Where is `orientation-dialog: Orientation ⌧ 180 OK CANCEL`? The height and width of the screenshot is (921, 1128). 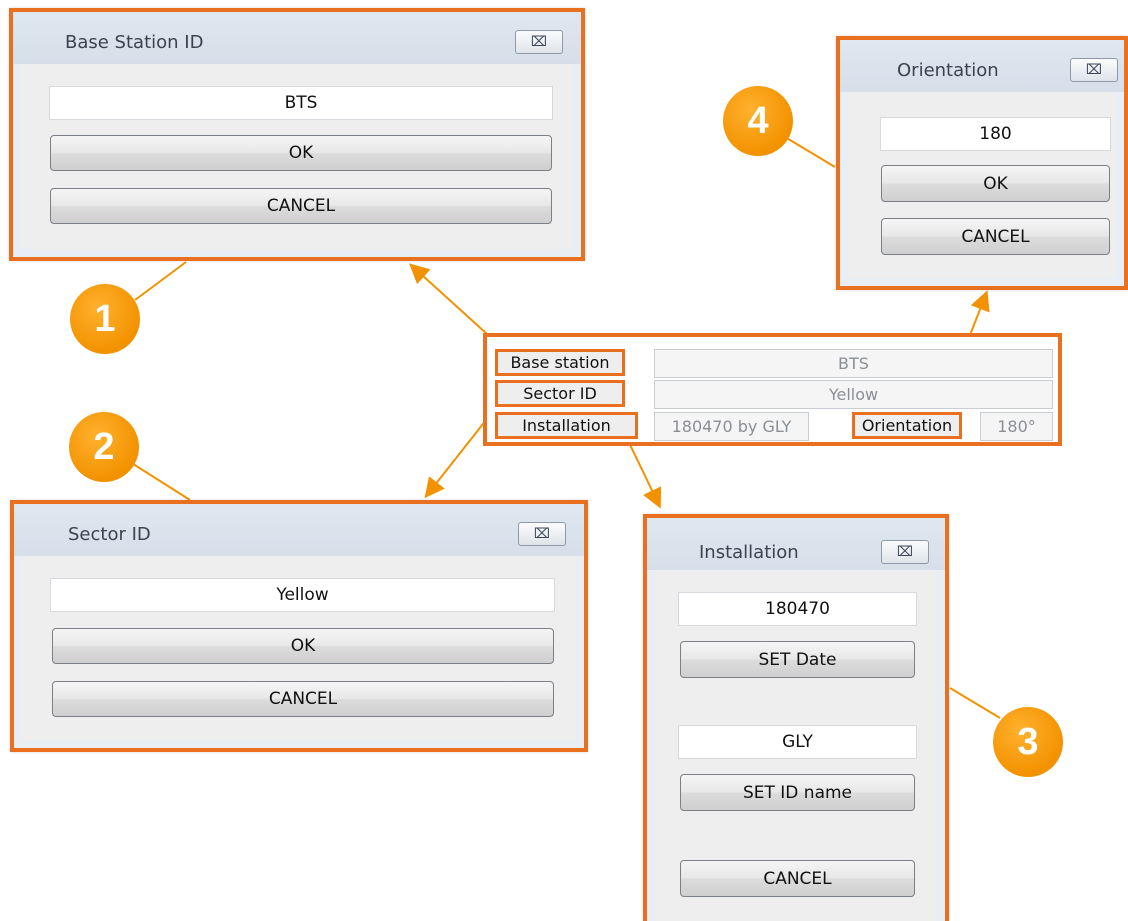
orientation-dialog: Orientation ⌧ 180 OK CANCEL is located at coordinates (982, 163).